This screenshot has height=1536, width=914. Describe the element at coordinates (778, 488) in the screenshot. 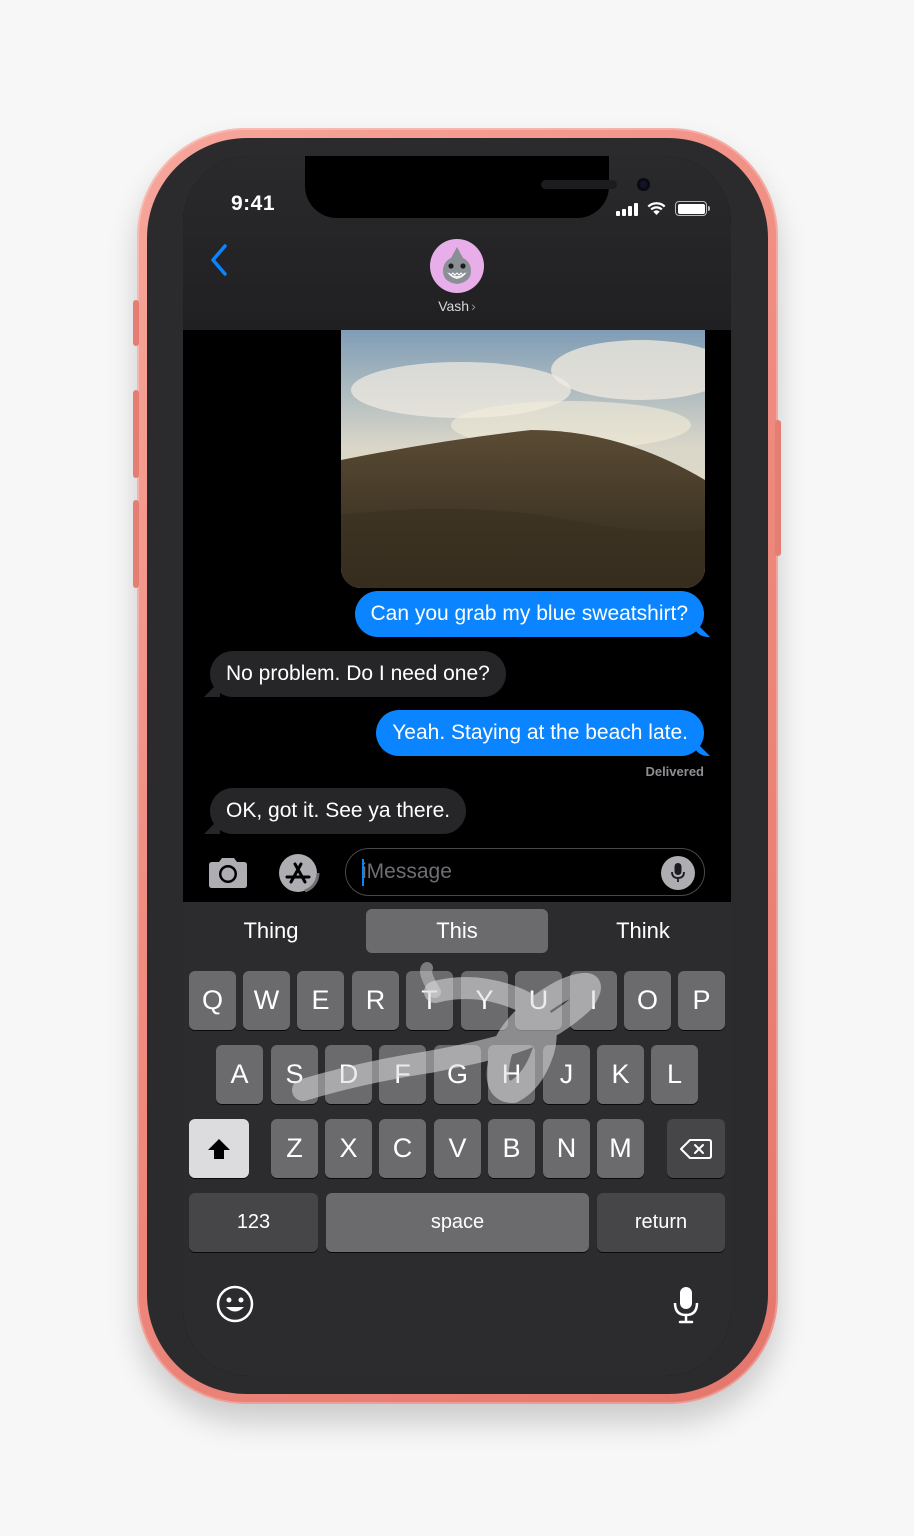

I see `side-button` at that location.